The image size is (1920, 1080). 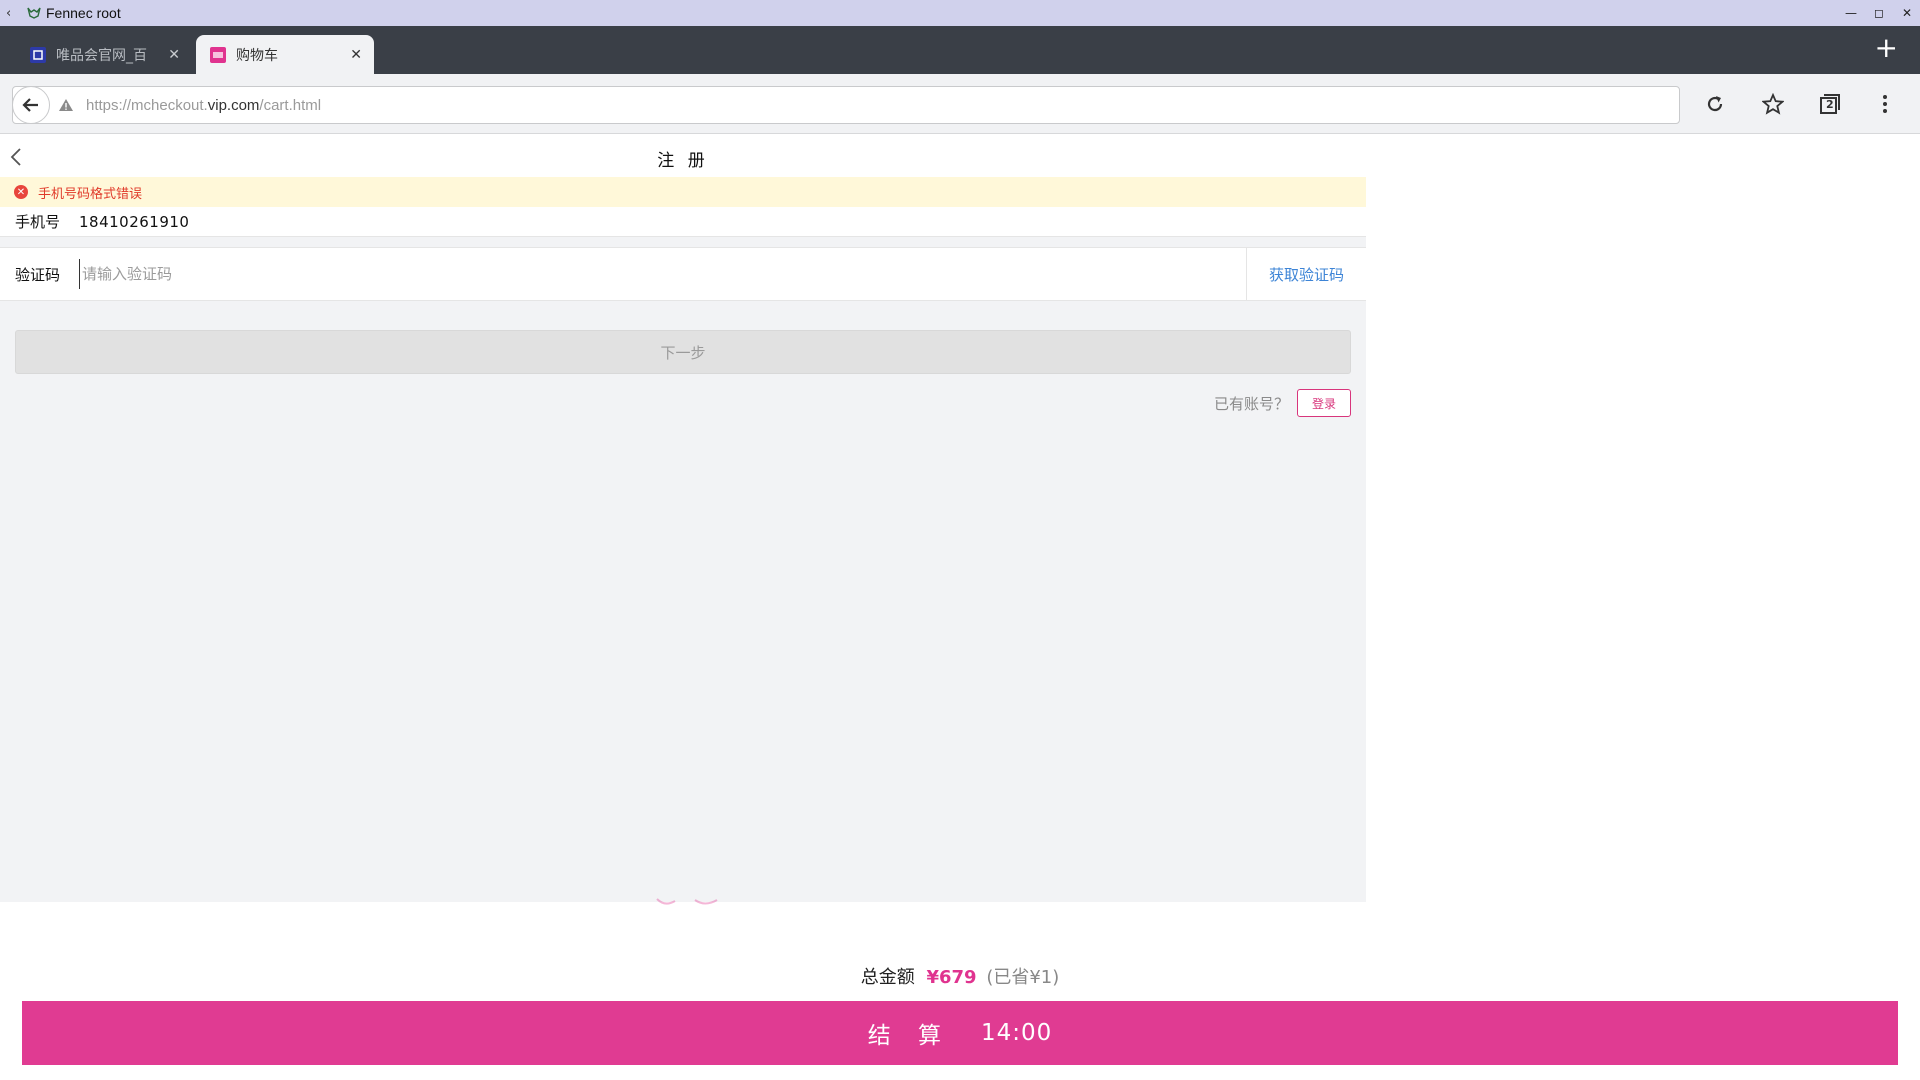 What do you see at coordinates (290, 105) in the screenshot?
I see `url-path: /cart.html` at bounding box center [290, 105].